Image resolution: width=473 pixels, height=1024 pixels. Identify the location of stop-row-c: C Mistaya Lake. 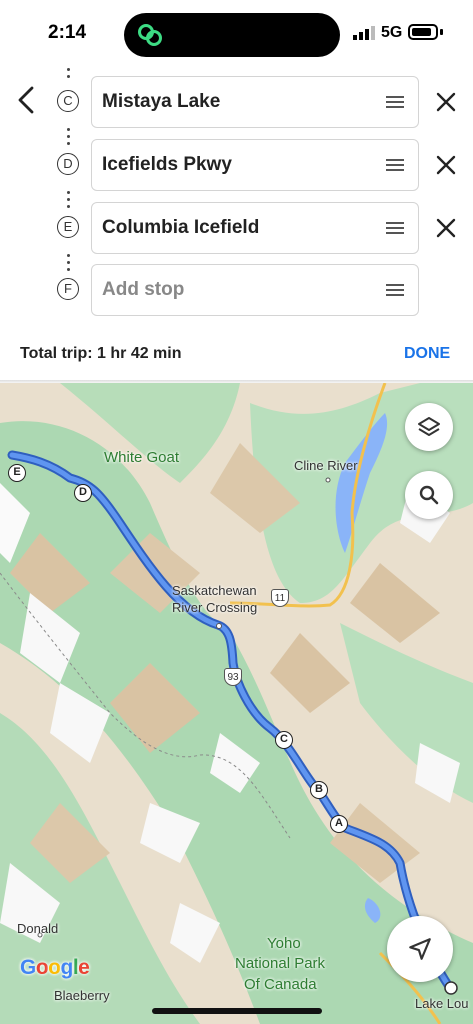
(236, 102).